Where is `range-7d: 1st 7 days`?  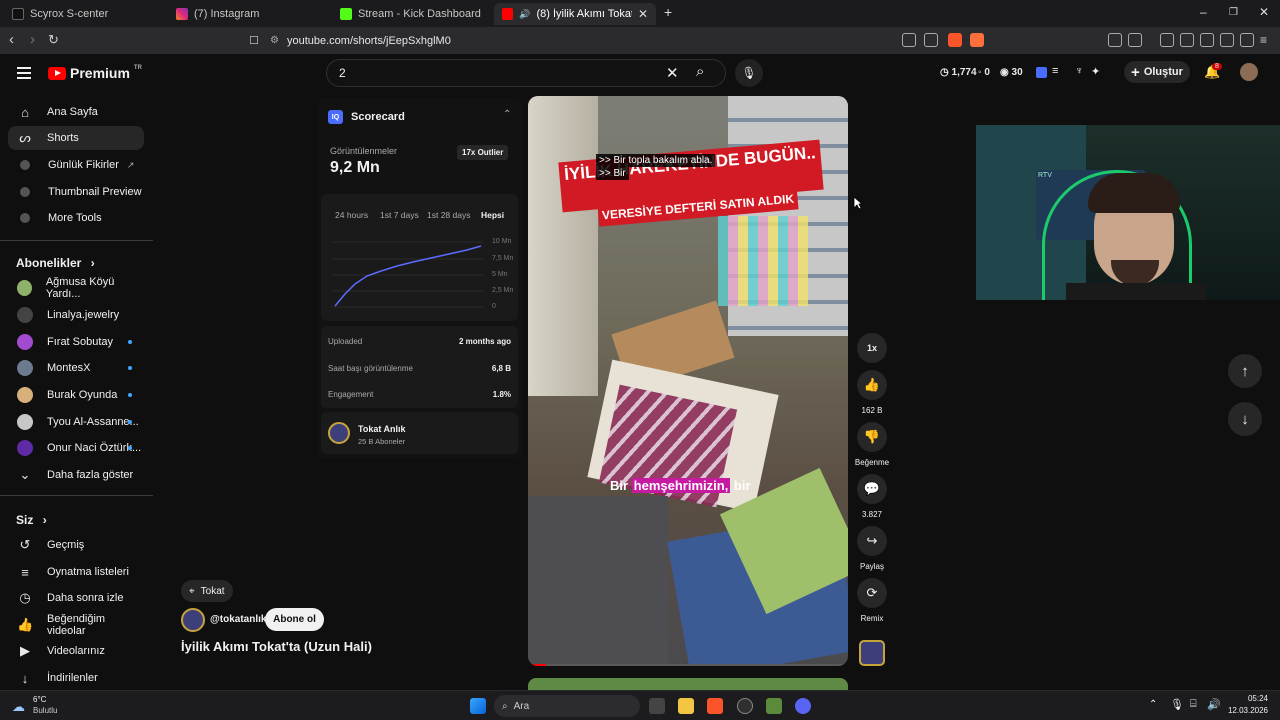
range-7d: 1st 7 days is located at coordinates (399, 215).